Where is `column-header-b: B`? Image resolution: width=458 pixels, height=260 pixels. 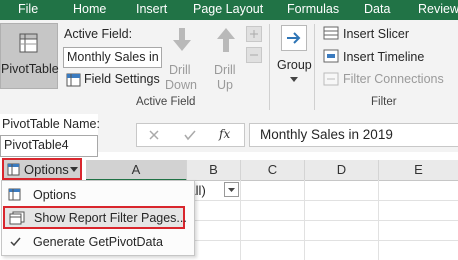
column-header-b: B is located at coordinates (214, 170).